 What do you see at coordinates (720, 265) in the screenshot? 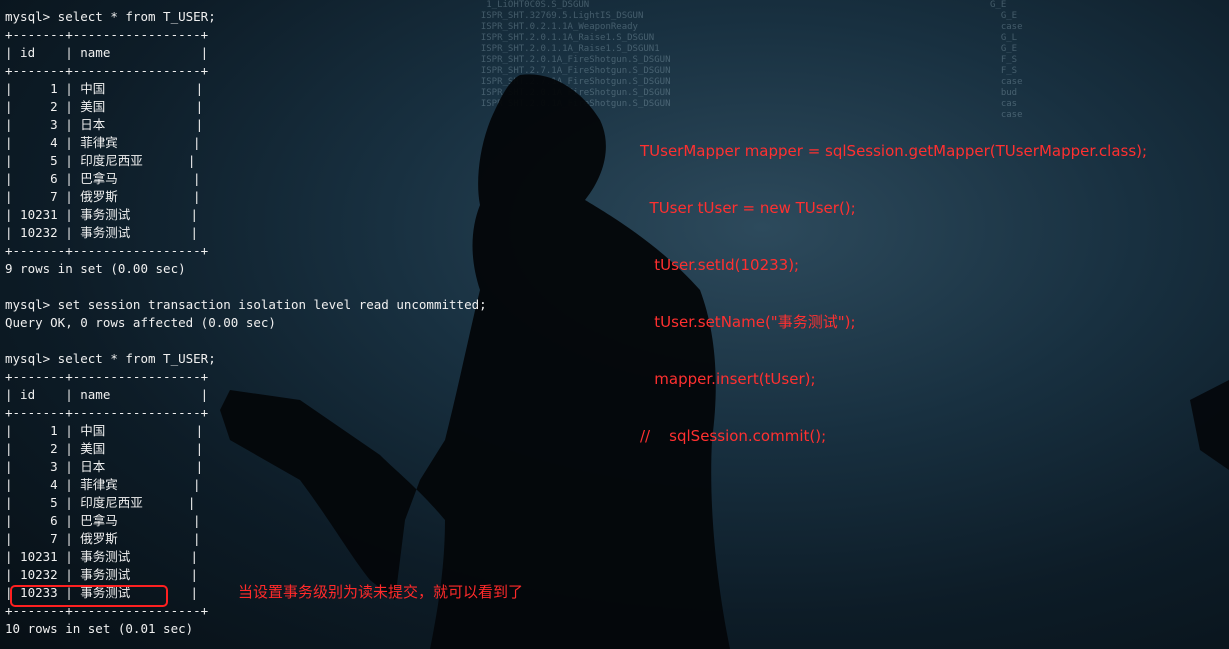
I see `code-line: tUser.setId(10233);` at bounding box center [720, 265].